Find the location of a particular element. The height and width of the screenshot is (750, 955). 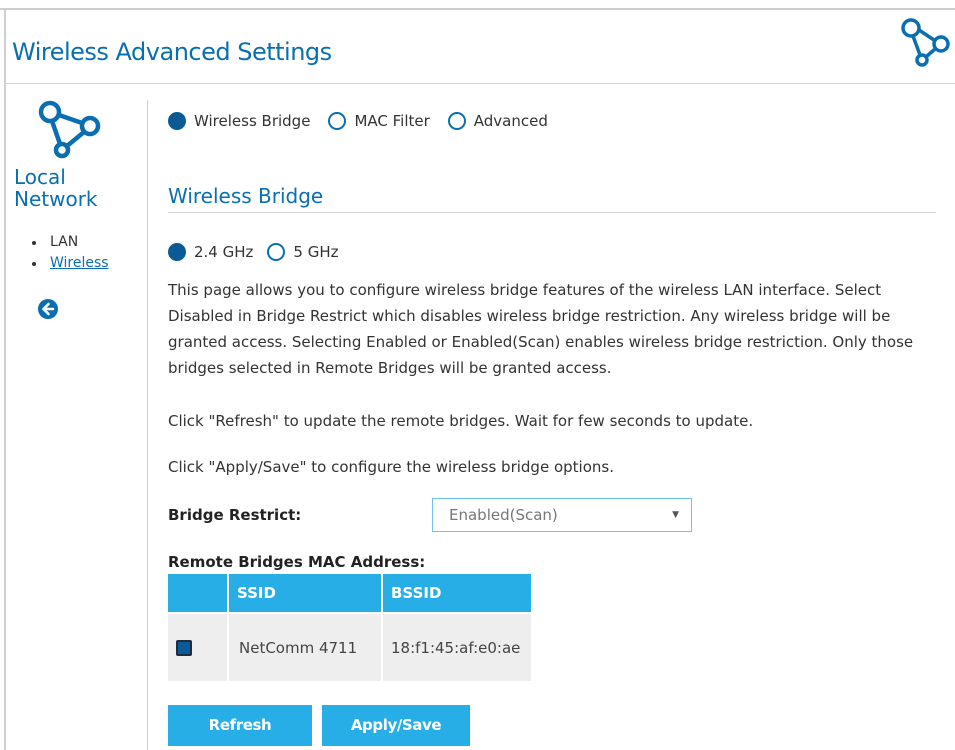

local-network-icon is located at coordinates (69, 129).